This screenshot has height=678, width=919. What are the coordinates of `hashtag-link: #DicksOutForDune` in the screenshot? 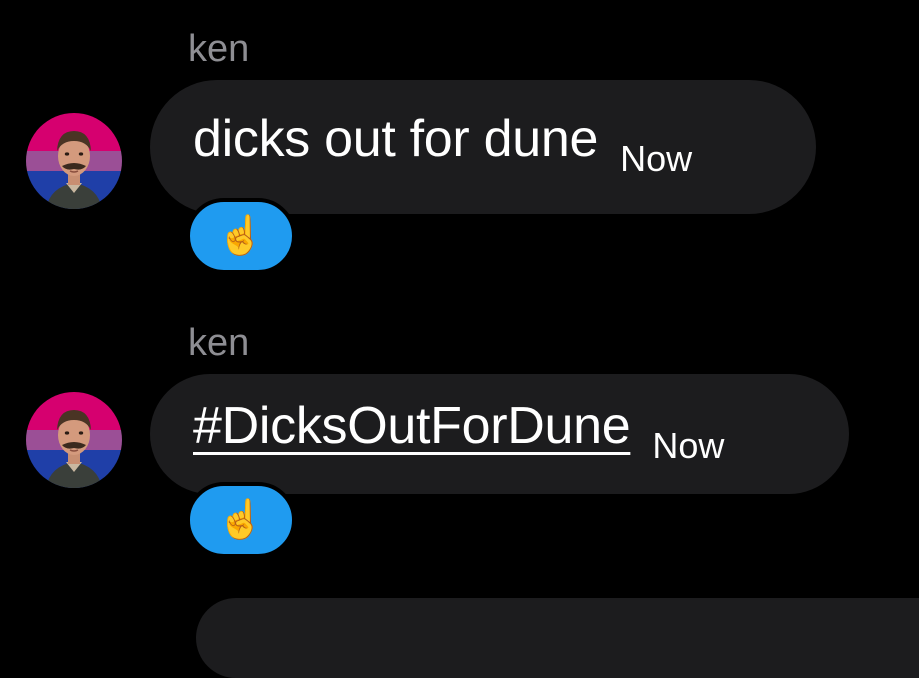 It's located at (412, 426).